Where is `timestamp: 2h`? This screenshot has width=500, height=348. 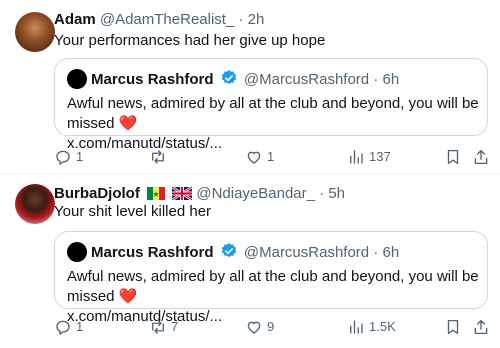
timestamp: 2h is located at coordinates (256, 19).